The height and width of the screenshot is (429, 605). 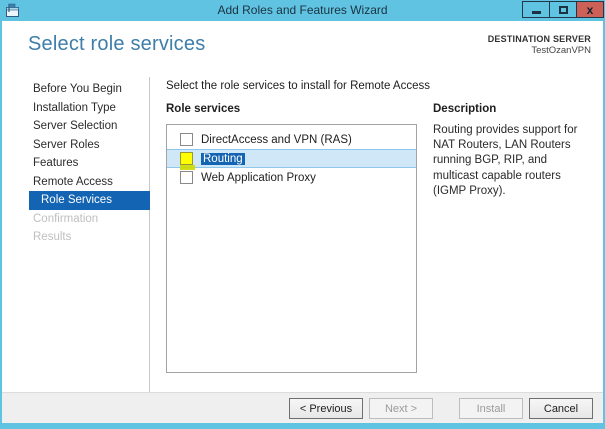 What do you see at coordinates (326, 408) in the screenshot?
I see `previous-button: < Previous` at bounding box center [326, 408].